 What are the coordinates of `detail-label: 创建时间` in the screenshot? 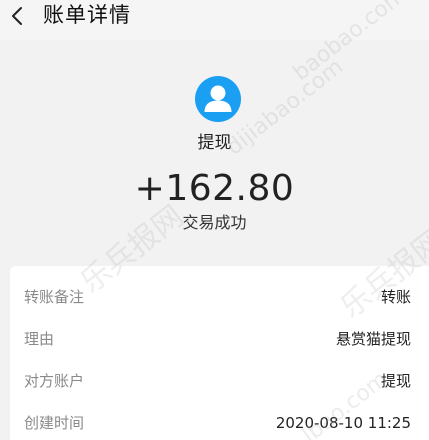 It's located at (54, 423).